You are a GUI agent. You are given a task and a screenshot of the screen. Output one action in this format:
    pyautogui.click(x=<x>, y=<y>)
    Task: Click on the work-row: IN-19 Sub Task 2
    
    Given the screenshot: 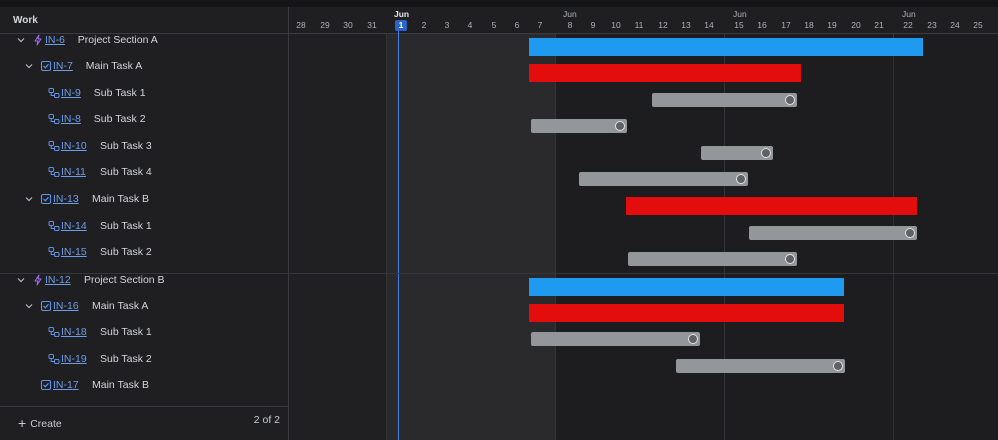 What is the action you would take?
    pyautogui.click(x=144, y=360)
    